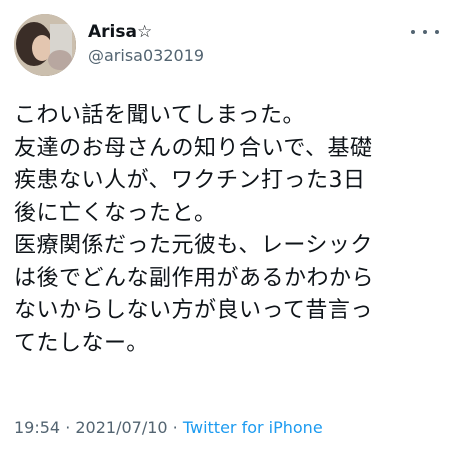 The image size is (453, 457). I want to click on tweet-metadata: 19:54 · 2021/07/10 · Twitter for iPhone, so click(168, 428).